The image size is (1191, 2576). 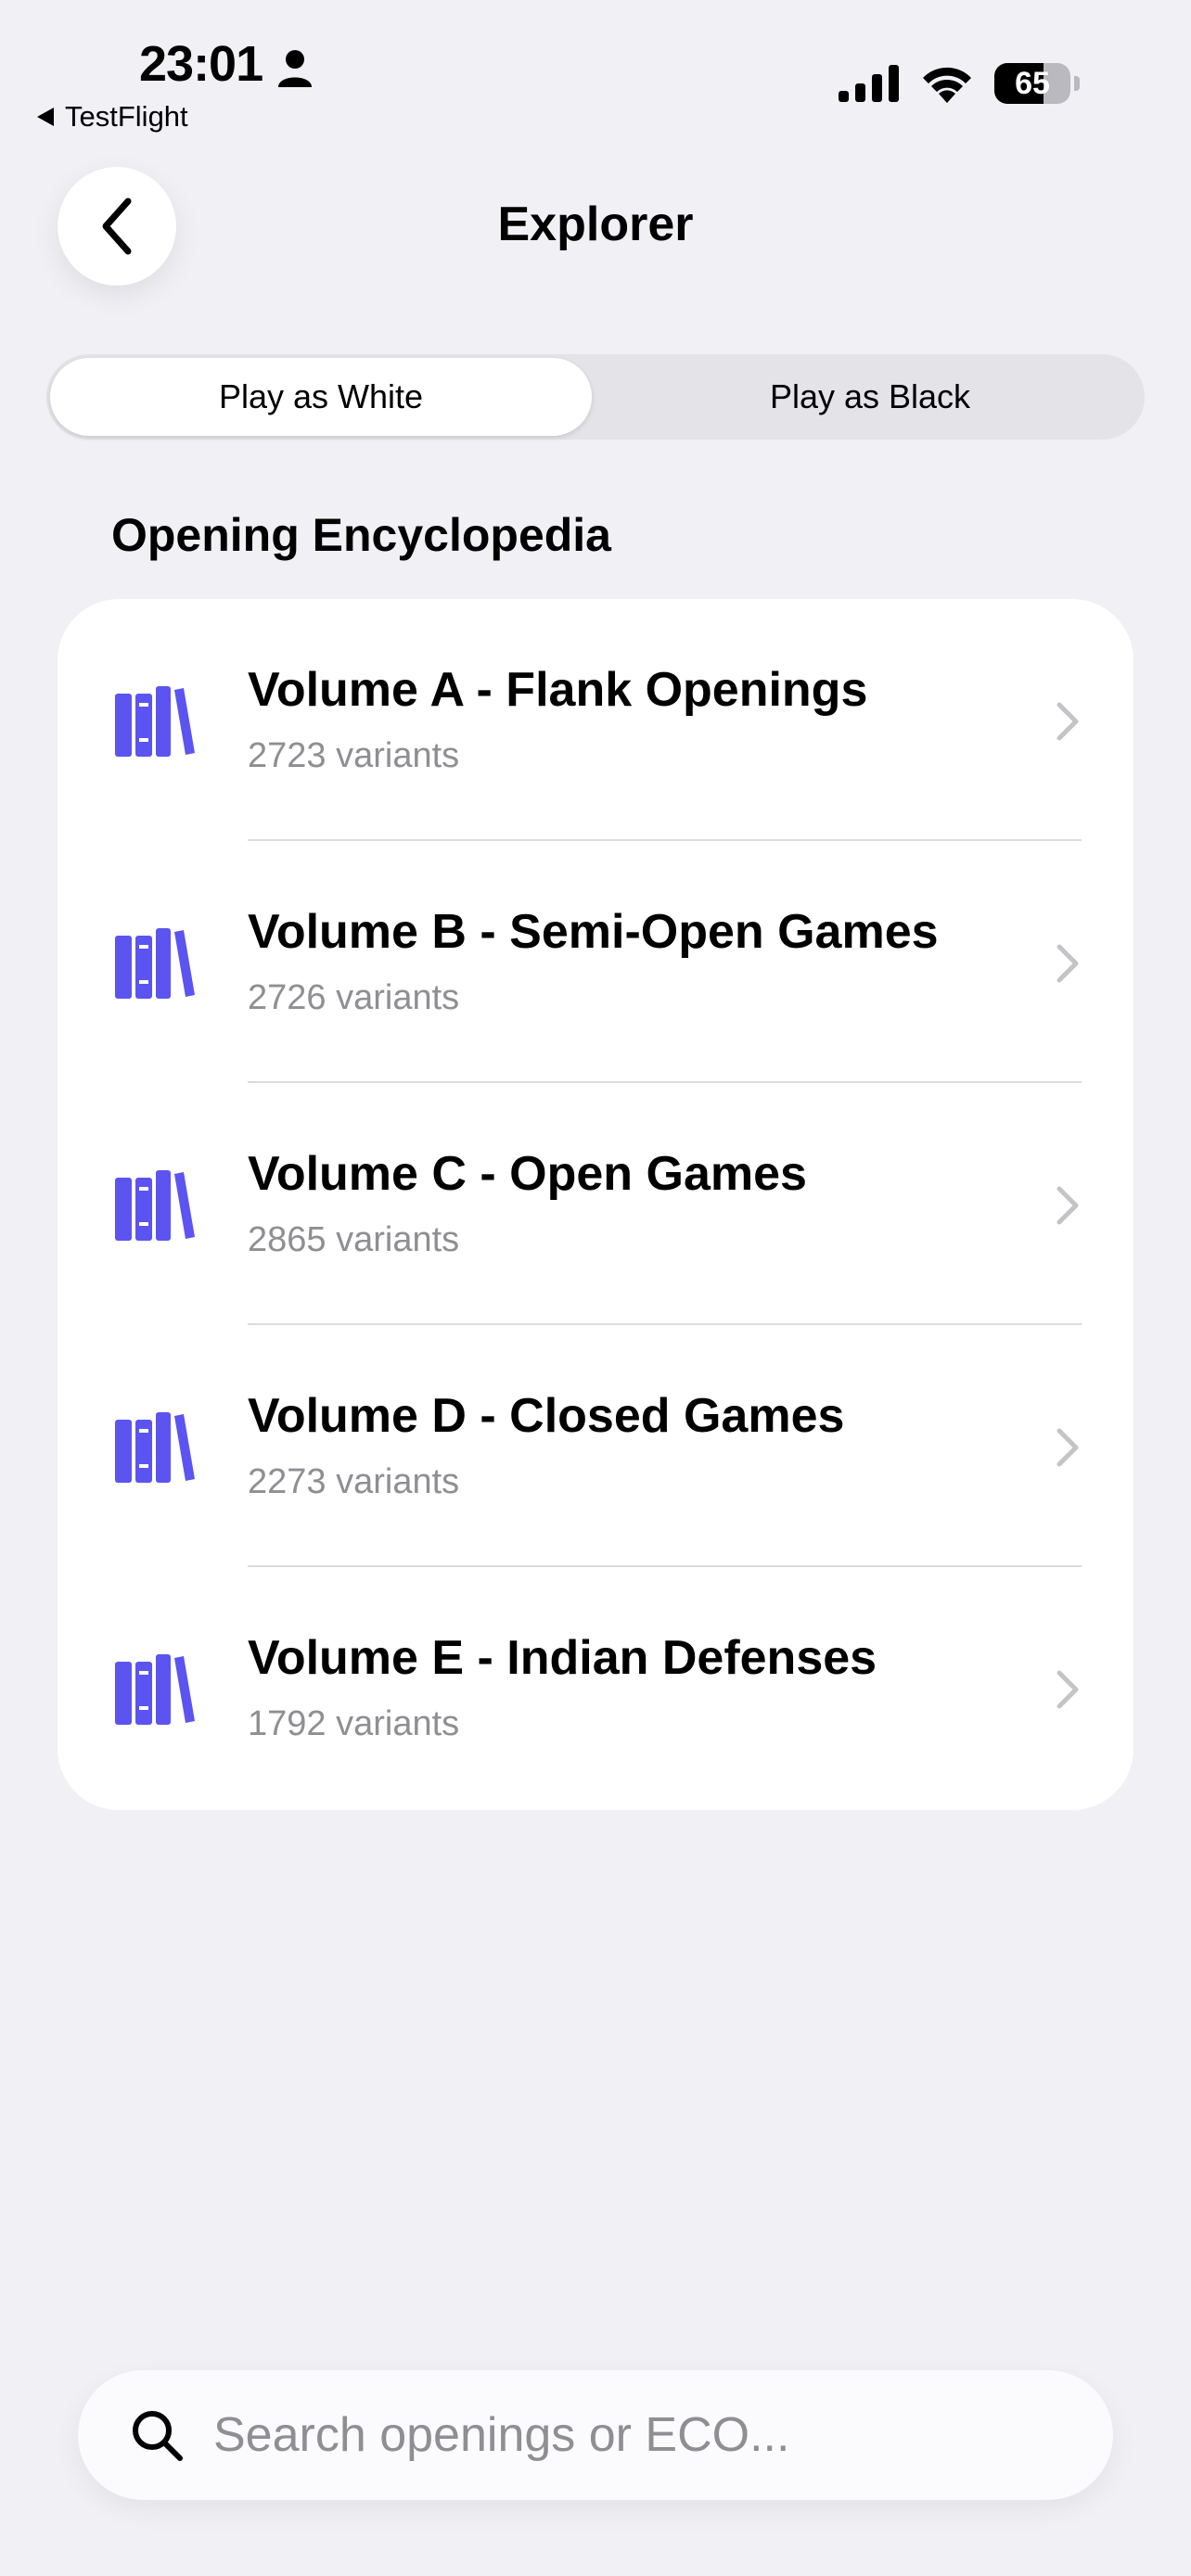 I want to click on search-bar, so click(x=595, y=2435).